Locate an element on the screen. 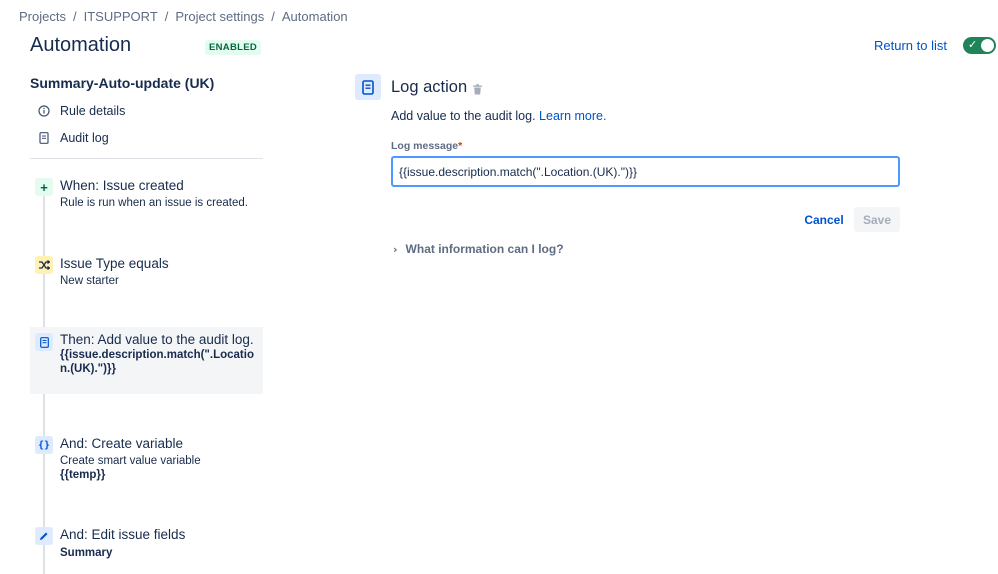 Image resolution: width=998 pixels, height=574 pixels. step-detail: Summary is located at coordinates (86, 553).